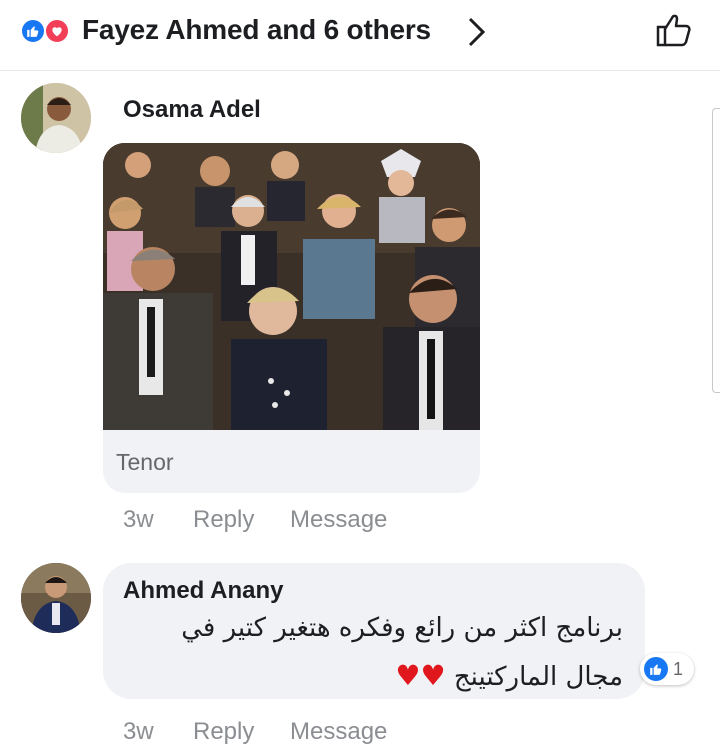 The image size is (720, 750). I want to click on scrollbar, so click(716, 250).